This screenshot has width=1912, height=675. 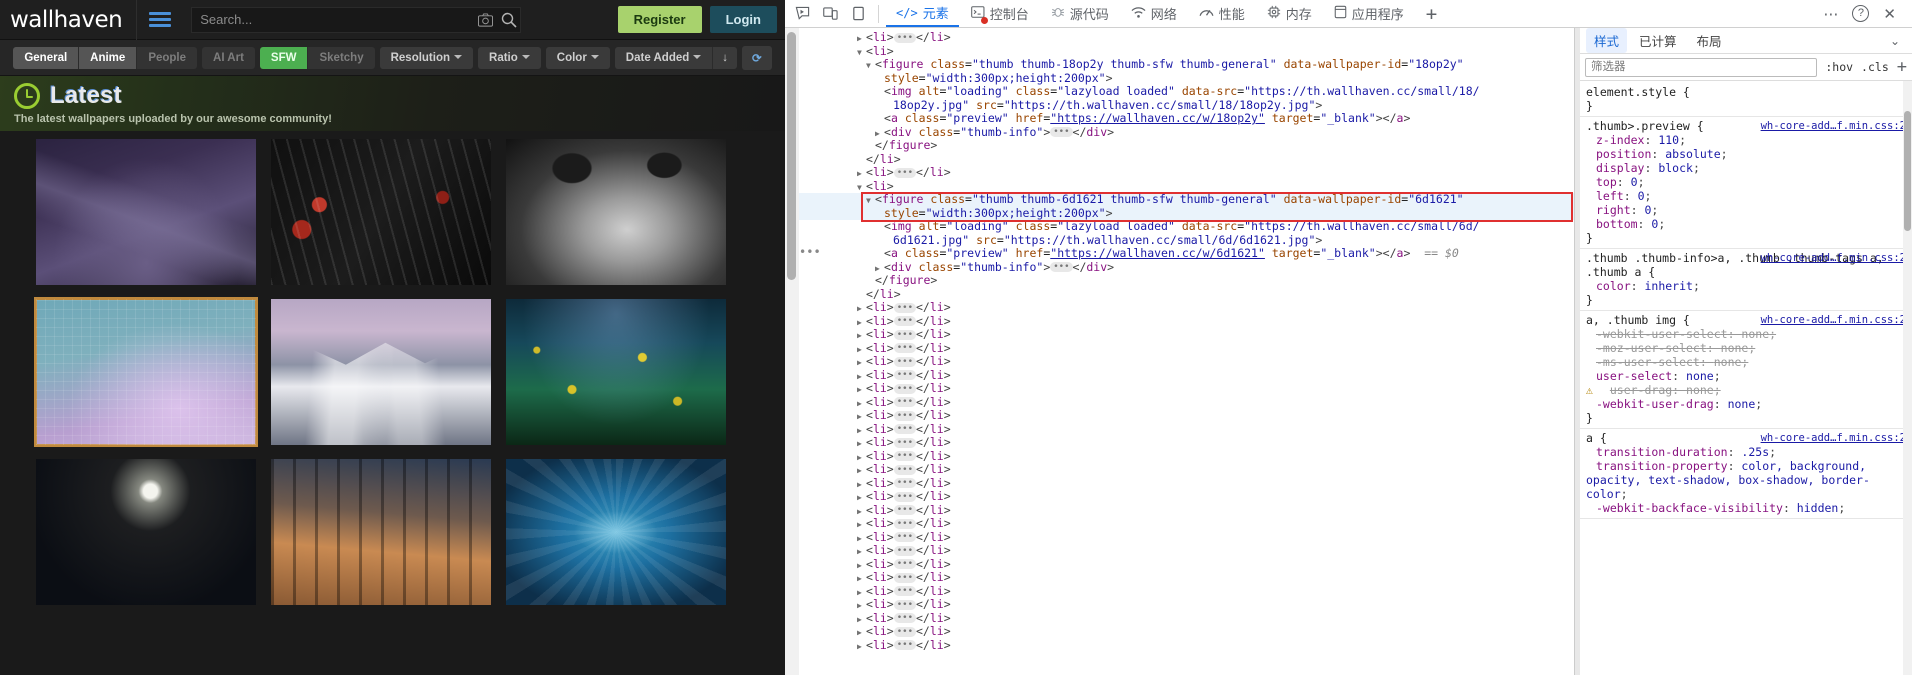 I want to click on css-declaration: top: 0;, so click(x=1746, y=182).